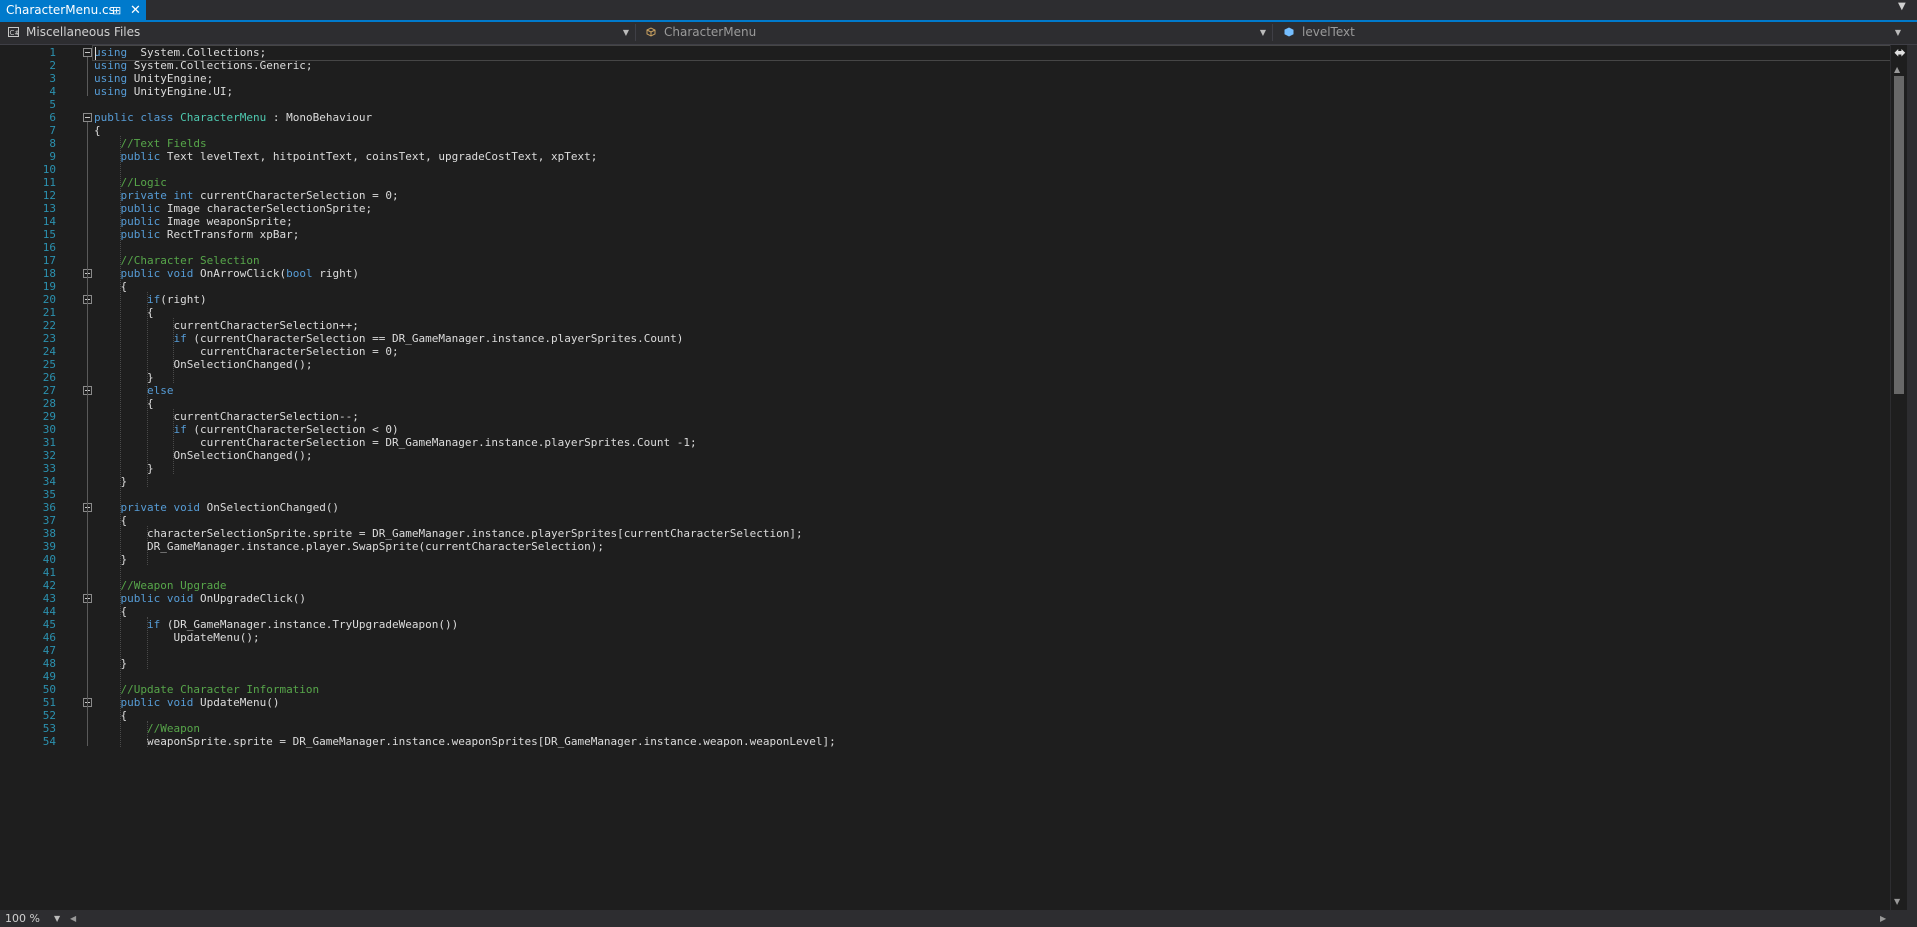  I want to click on code-line: UpdateMenu();, so click(177, 638).